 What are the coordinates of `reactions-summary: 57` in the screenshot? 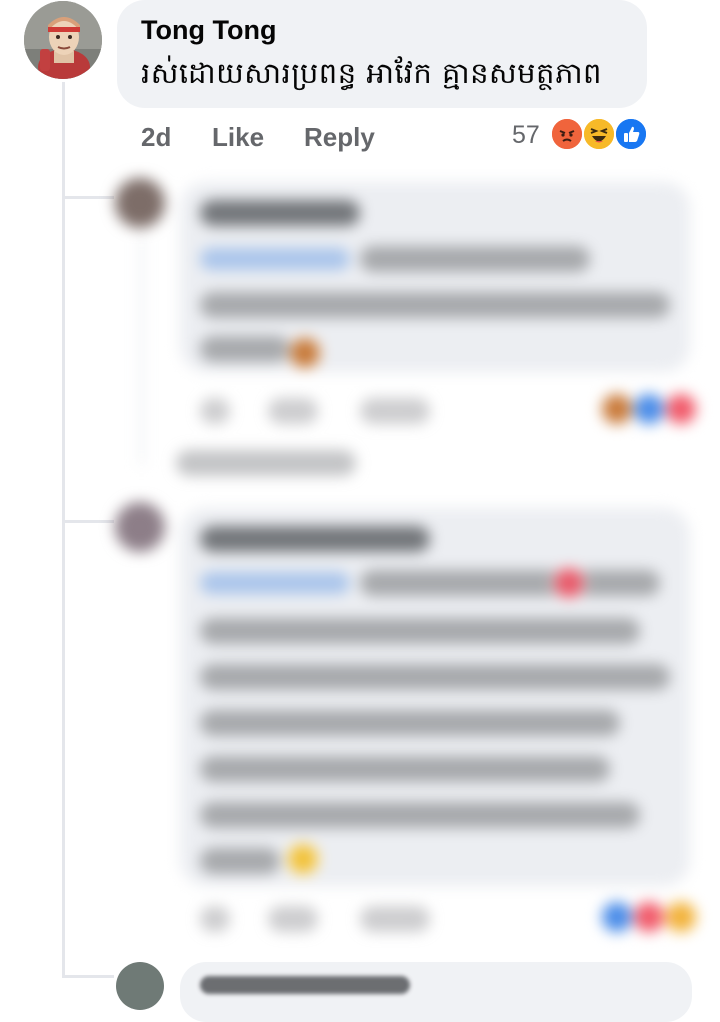 It's located at (580, 135).